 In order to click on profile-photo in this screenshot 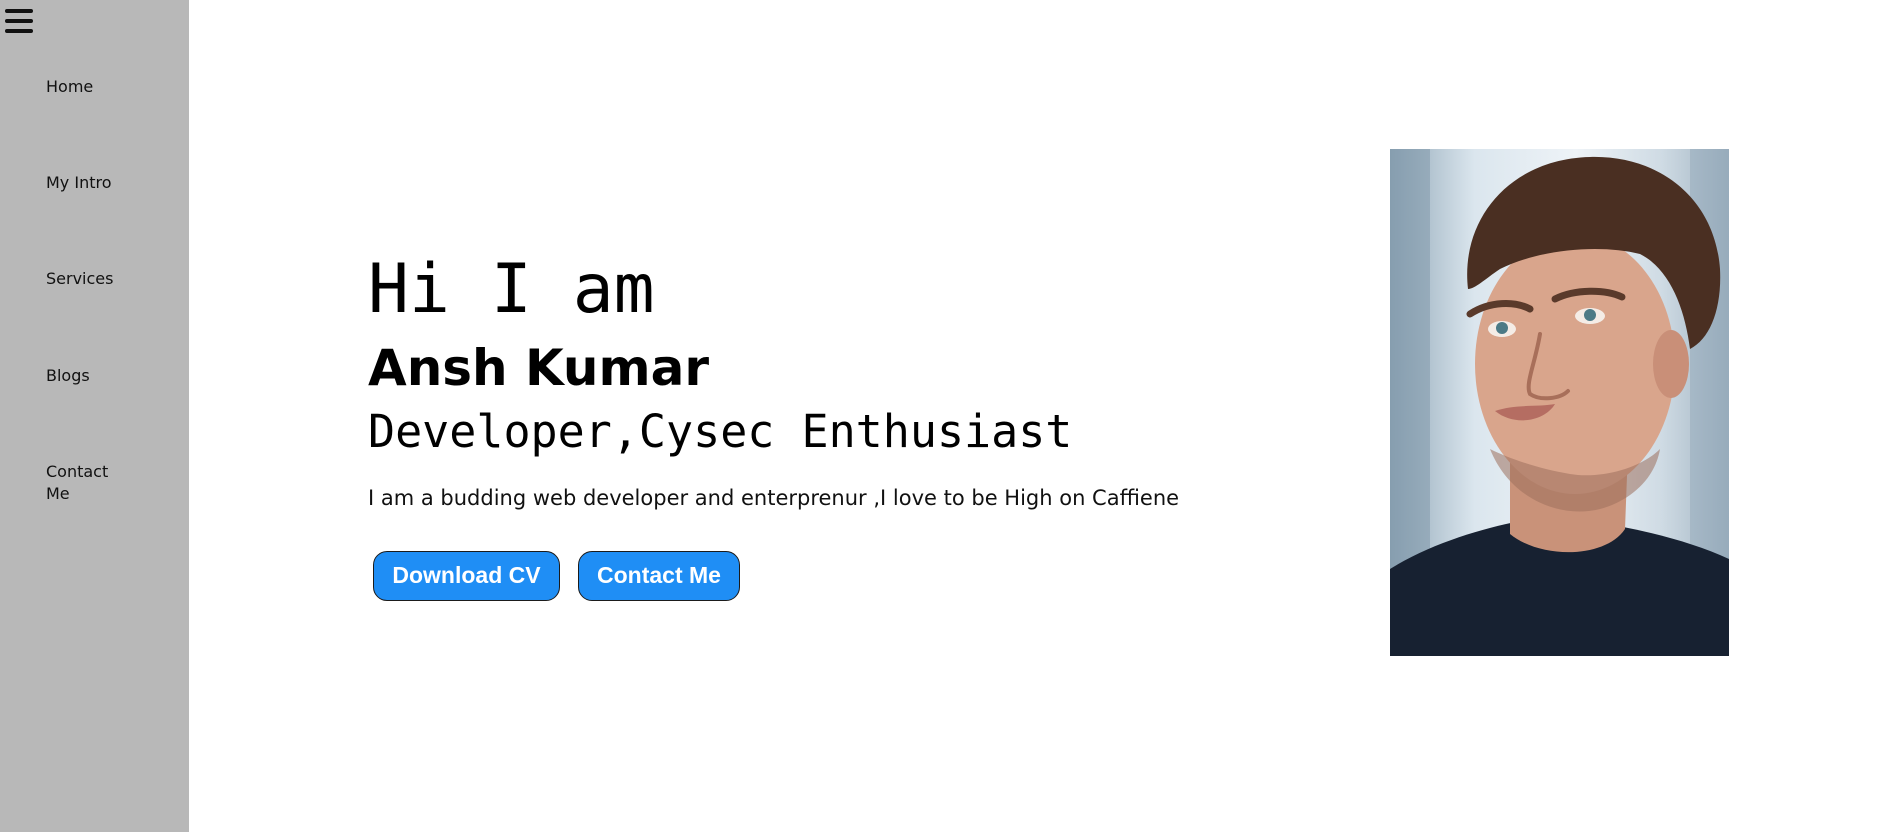, I will do `click(1559, 402)`.